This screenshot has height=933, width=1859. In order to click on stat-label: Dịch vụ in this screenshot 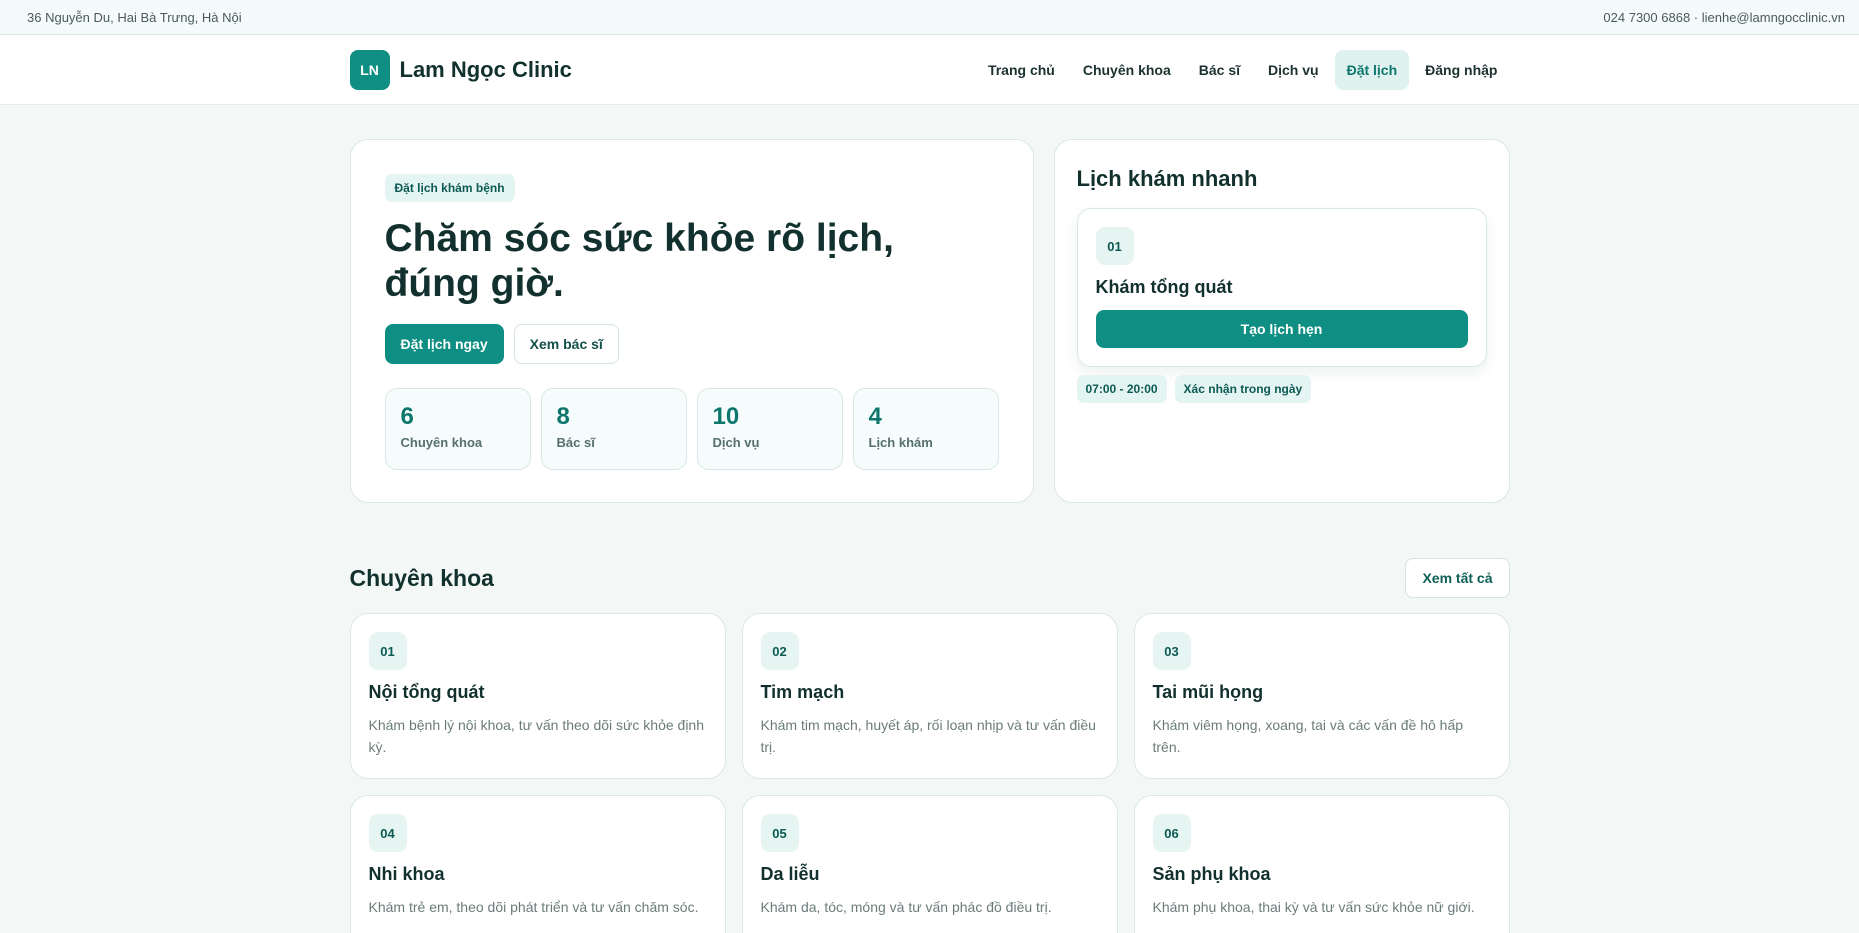, I will do `click(736, 442)`.